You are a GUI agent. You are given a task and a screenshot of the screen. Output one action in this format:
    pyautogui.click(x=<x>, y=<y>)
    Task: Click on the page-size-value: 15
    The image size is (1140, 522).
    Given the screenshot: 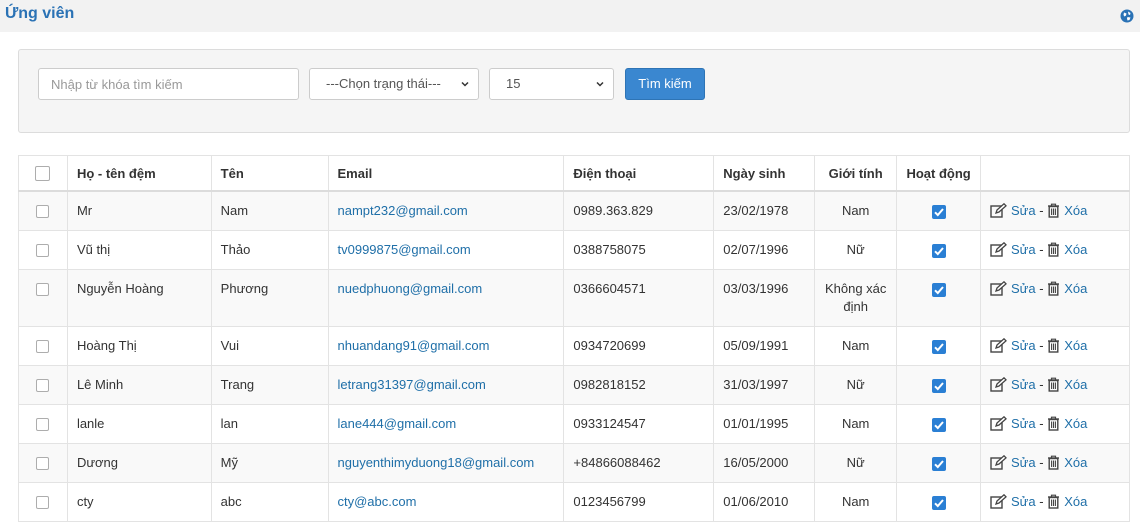 What is the action you would take?
    pyautogui.click(x=513, y=83)
    